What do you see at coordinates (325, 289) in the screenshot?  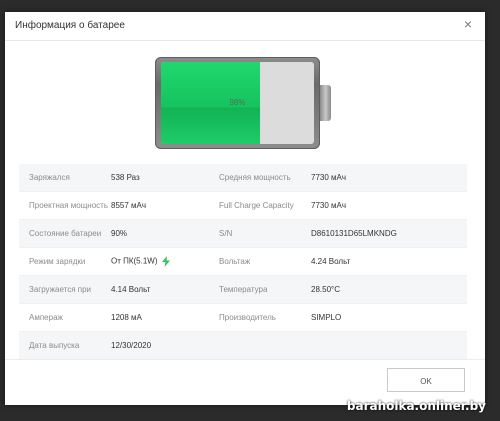 I see `info-value: 28.50°C` at bounding box center [325, 289].